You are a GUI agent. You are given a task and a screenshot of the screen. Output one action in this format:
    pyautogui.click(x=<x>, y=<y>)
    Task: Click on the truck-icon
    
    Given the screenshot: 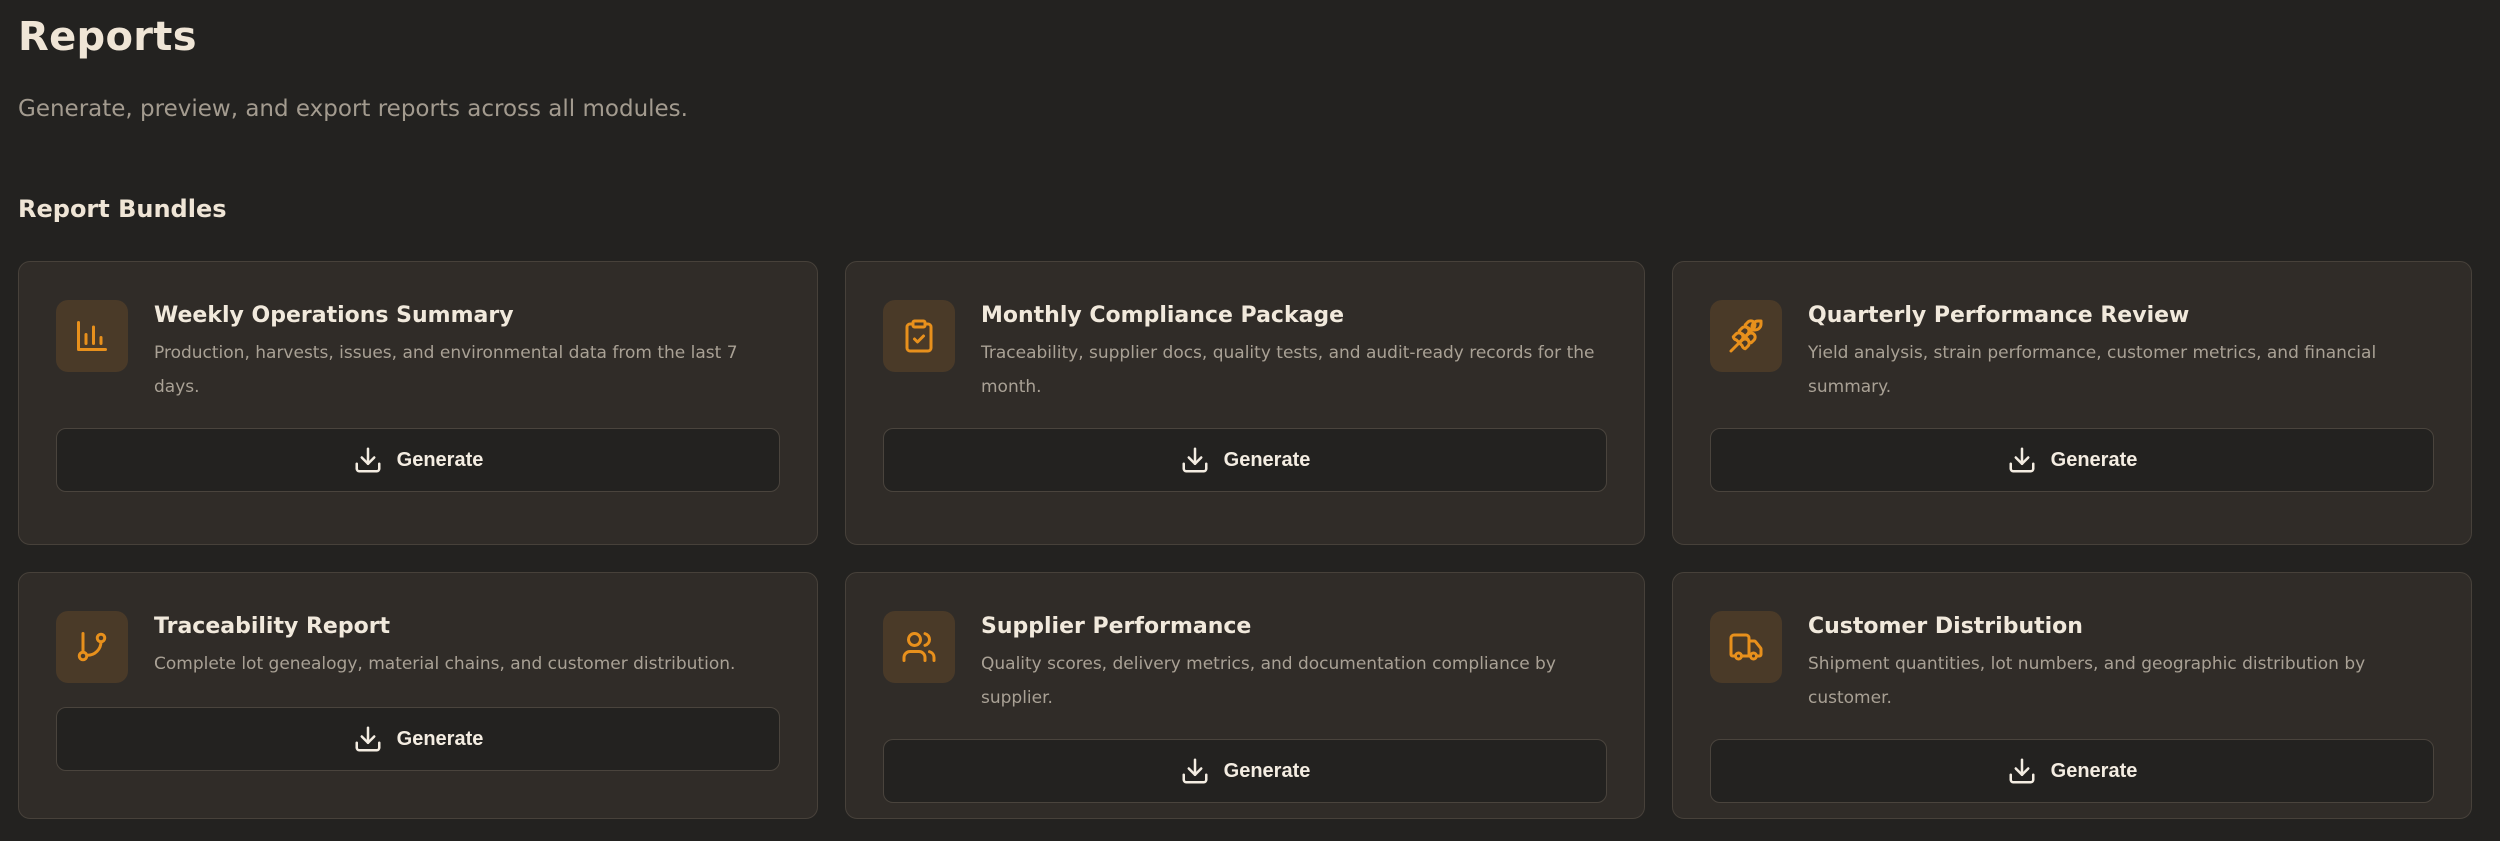 What is the action you would take?
    pyautogui.click(x=1746, y=647)
    